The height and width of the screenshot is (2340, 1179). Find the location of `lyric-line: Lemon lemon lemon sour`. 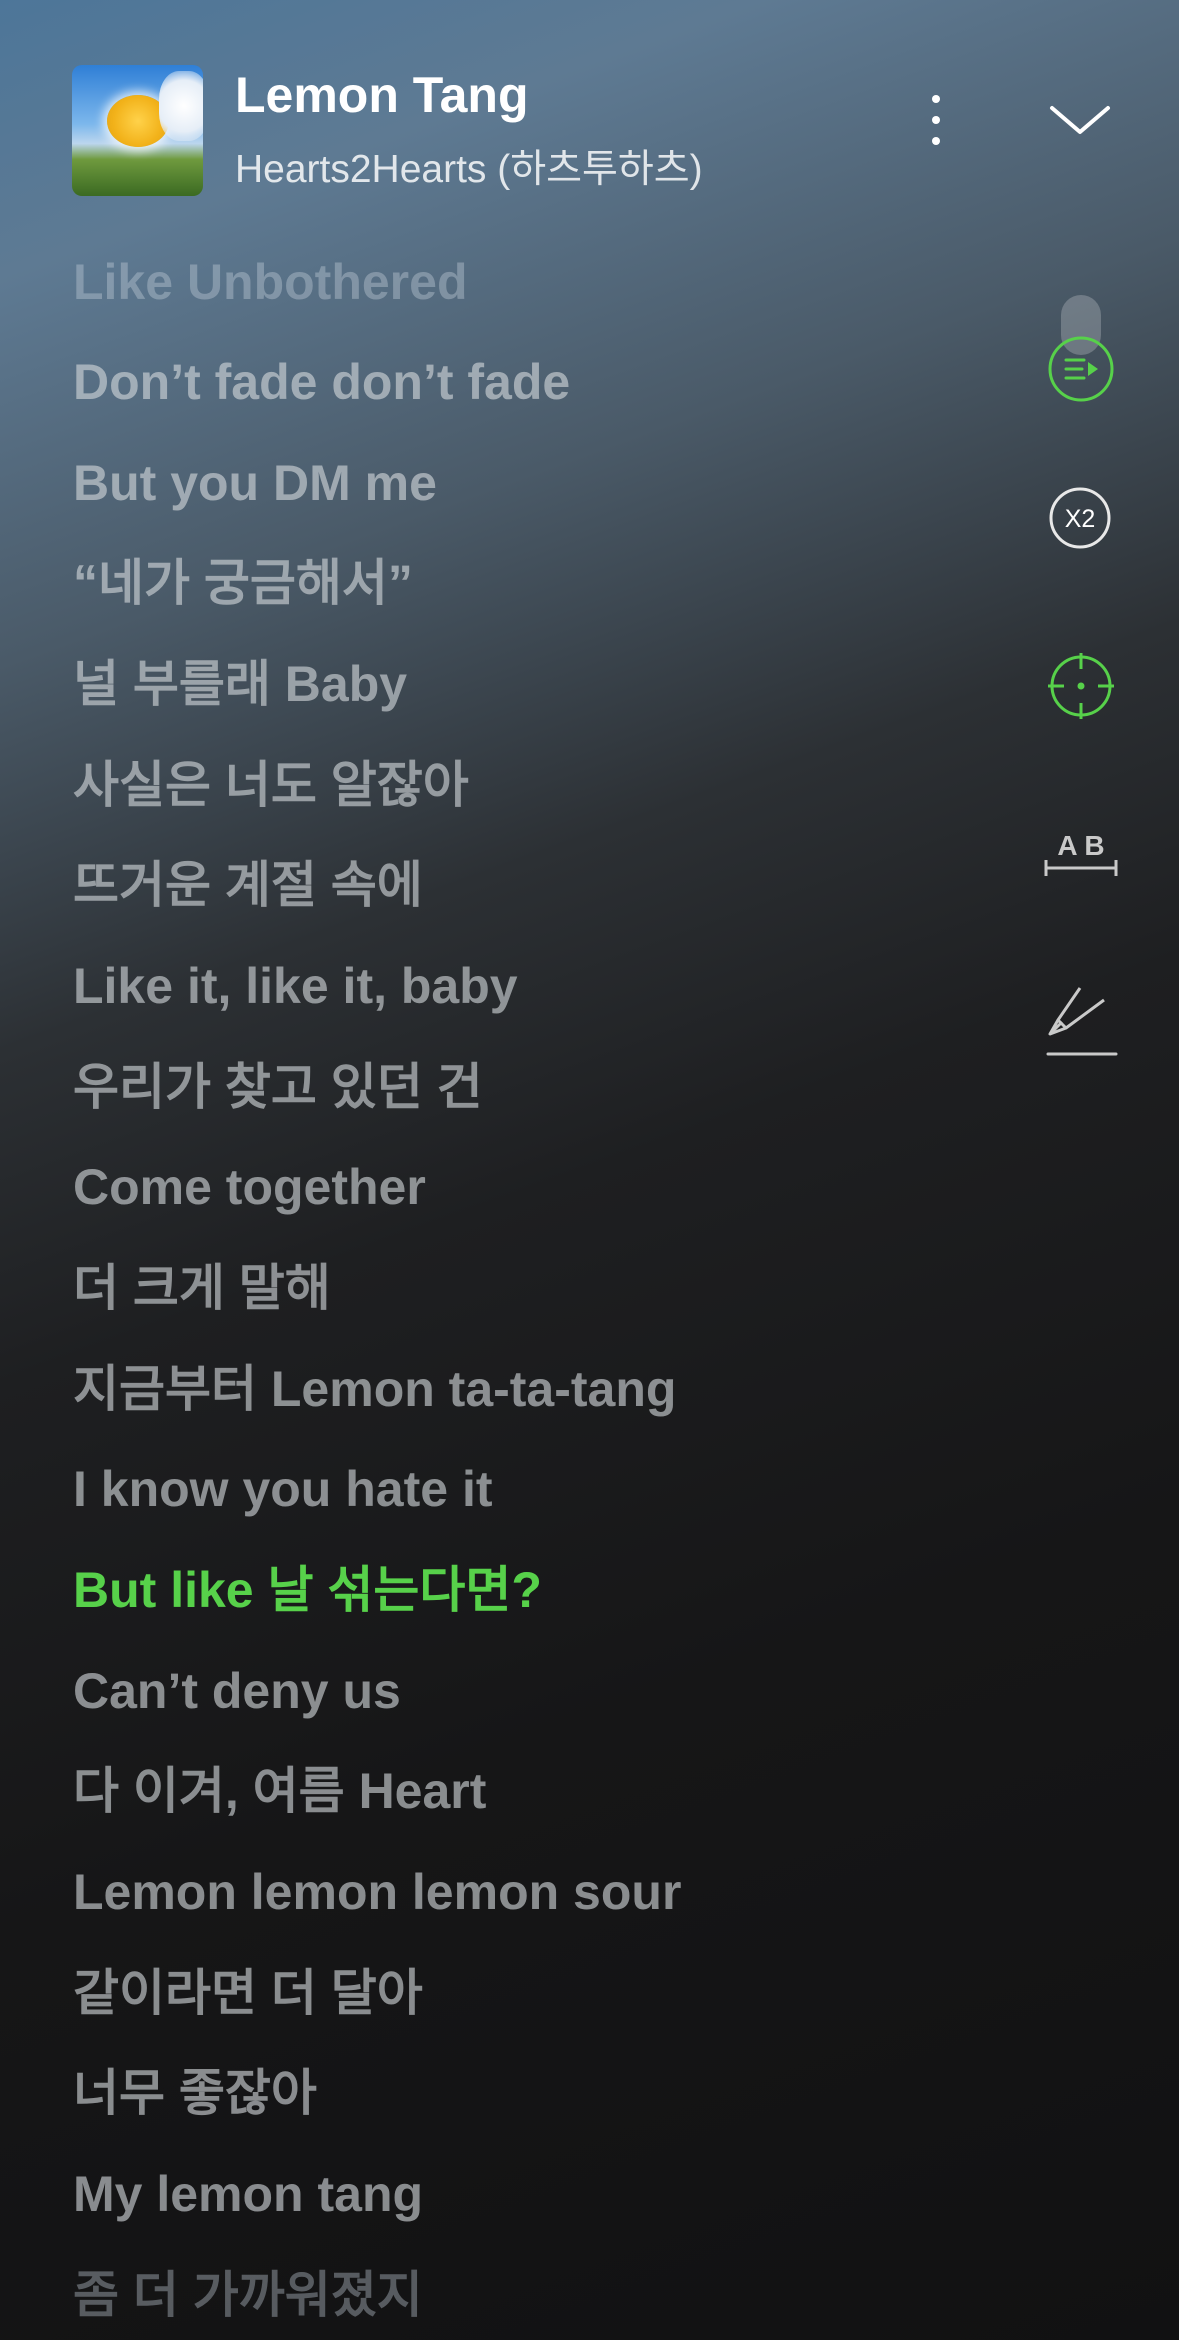

lyric-line: Lemon lemon lemon sour is located at coordinates (377, 1892).